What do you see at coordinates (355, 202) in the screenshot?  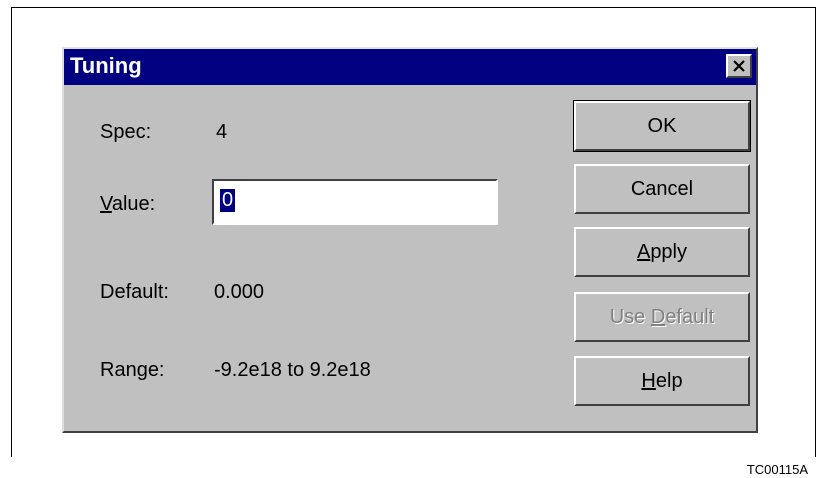 I see `value-input: 0` at bounding box center [355, 202].